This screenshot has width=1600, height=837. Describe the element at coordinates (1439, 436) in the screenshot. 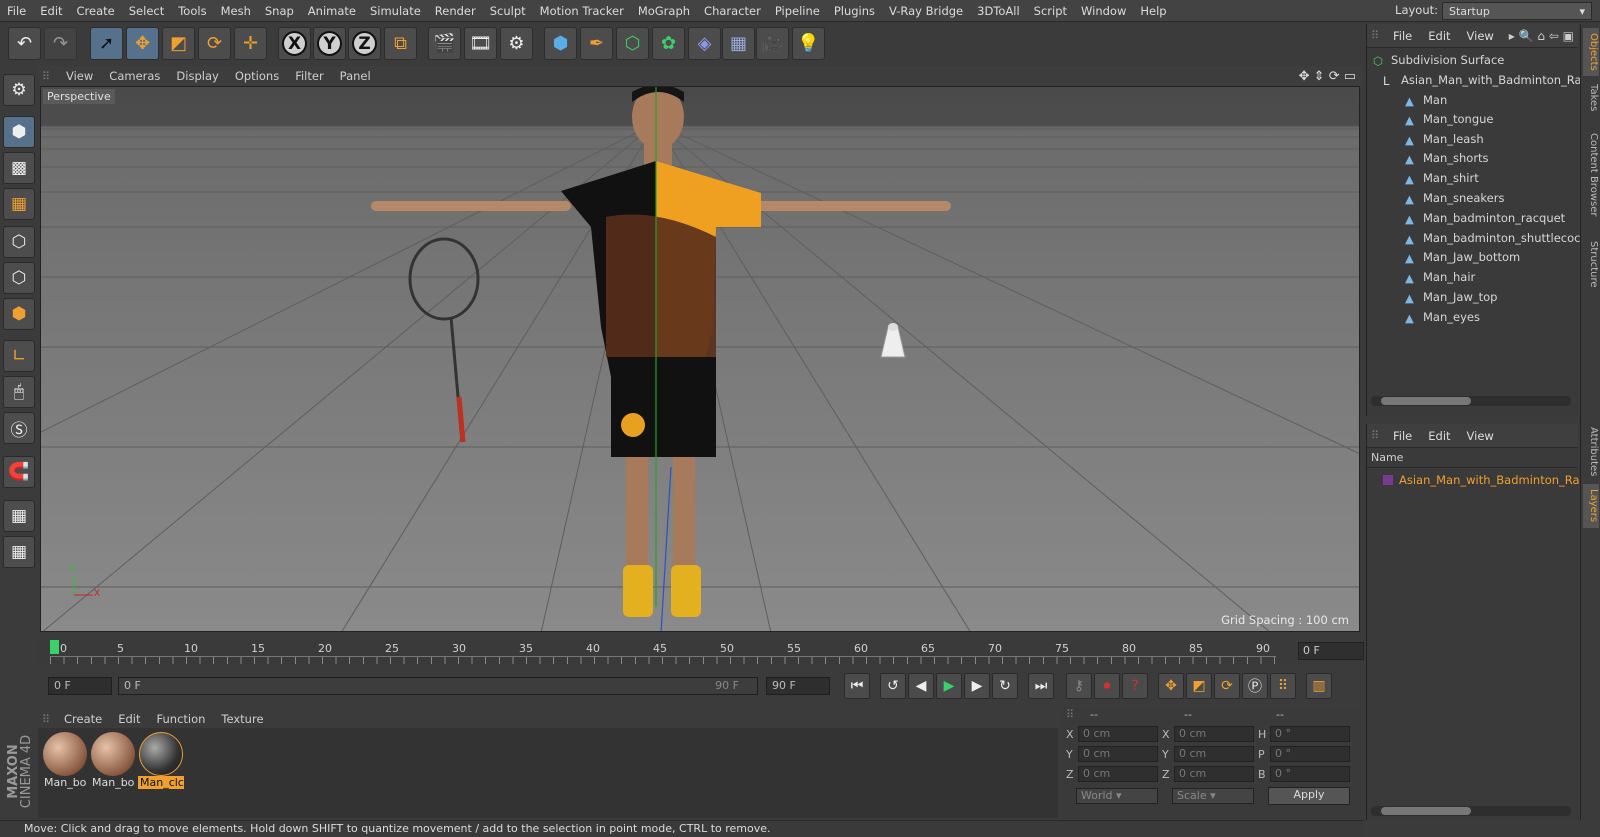

I see `layers-menu-edit: Edit` at that location.